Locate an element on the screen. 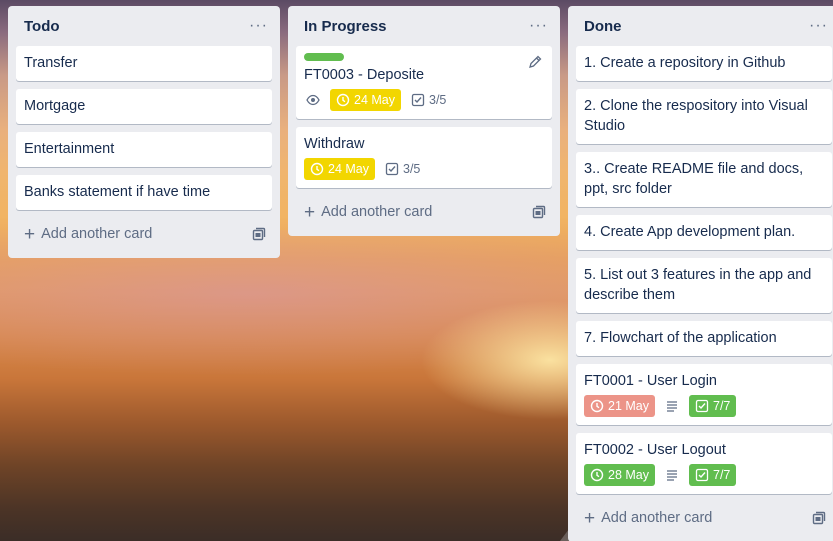 This screenshot has height=541, width=833. due-date-badge: 28 May is located at coordinates (619, 475).